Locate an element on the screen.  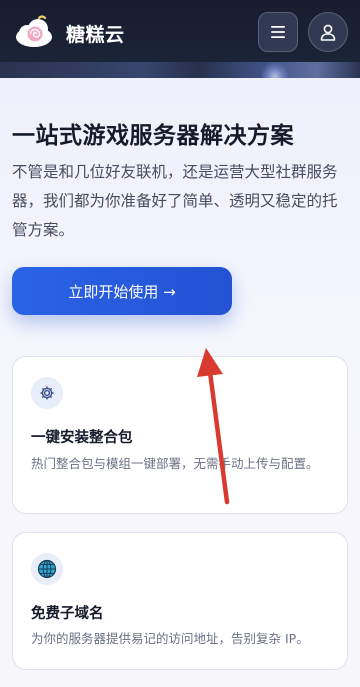
user-icon is located at coordinates (328, 32).